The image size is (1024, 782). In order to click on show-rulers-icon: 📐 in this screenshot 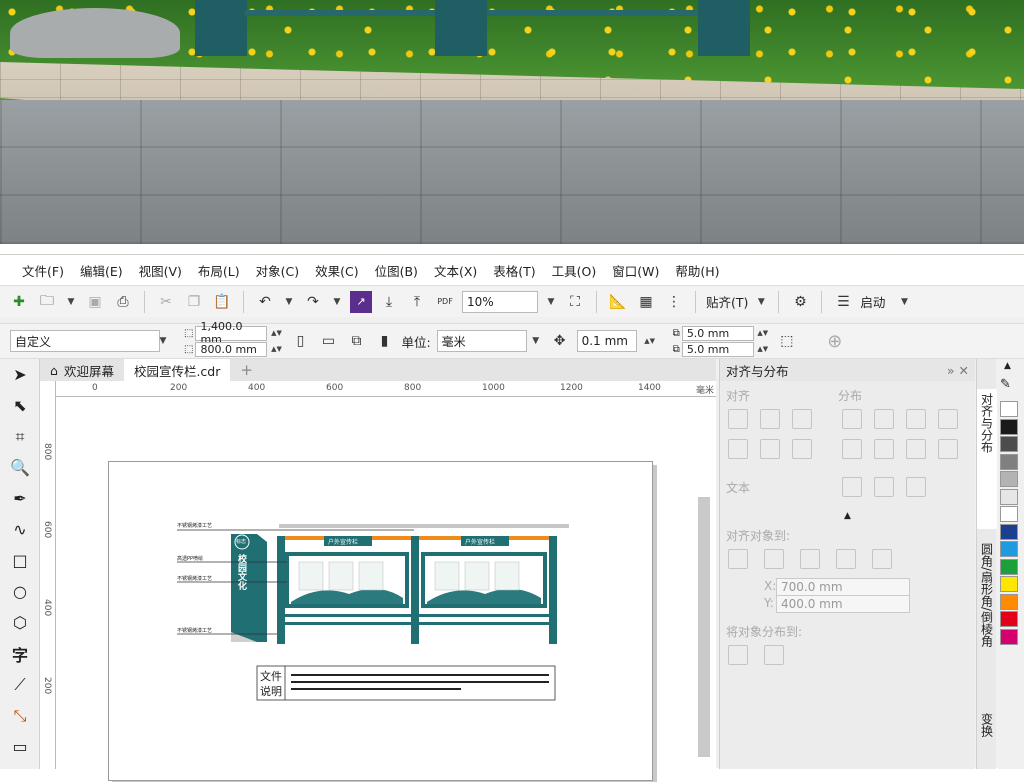, I will do `click(618, 302)`.